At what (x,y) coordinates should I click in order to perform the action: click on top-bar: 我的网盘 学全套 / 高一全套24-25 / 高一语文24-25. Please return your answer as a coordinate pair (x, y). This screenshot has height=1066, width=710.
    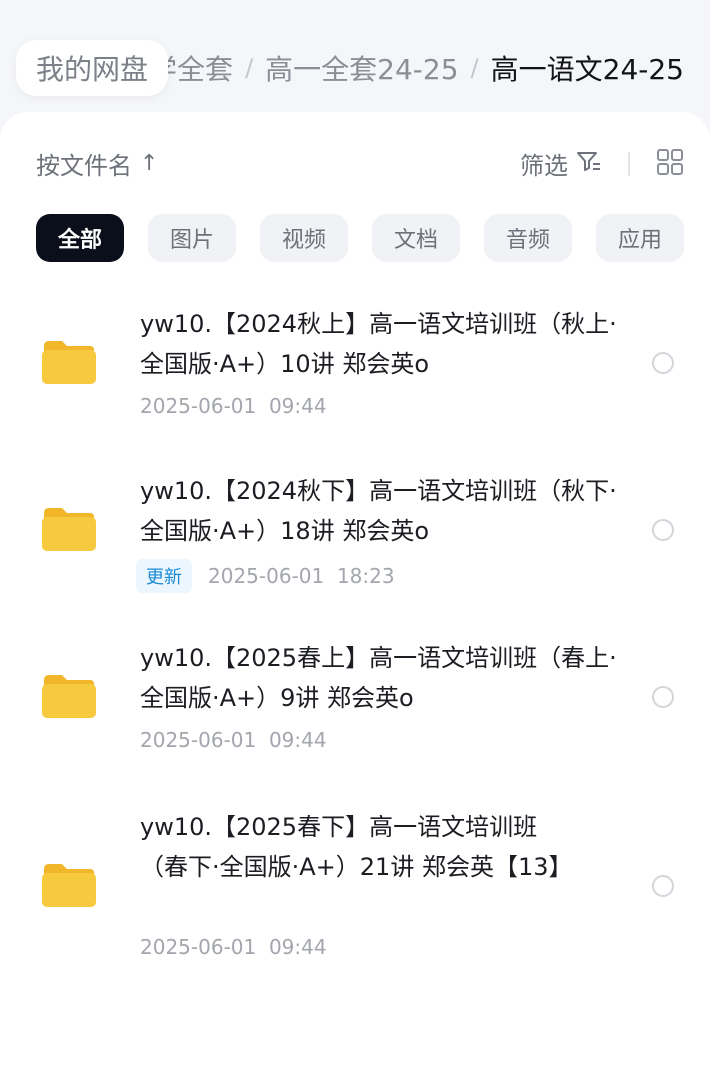
    Looking at the image, I should click on (355, 65).